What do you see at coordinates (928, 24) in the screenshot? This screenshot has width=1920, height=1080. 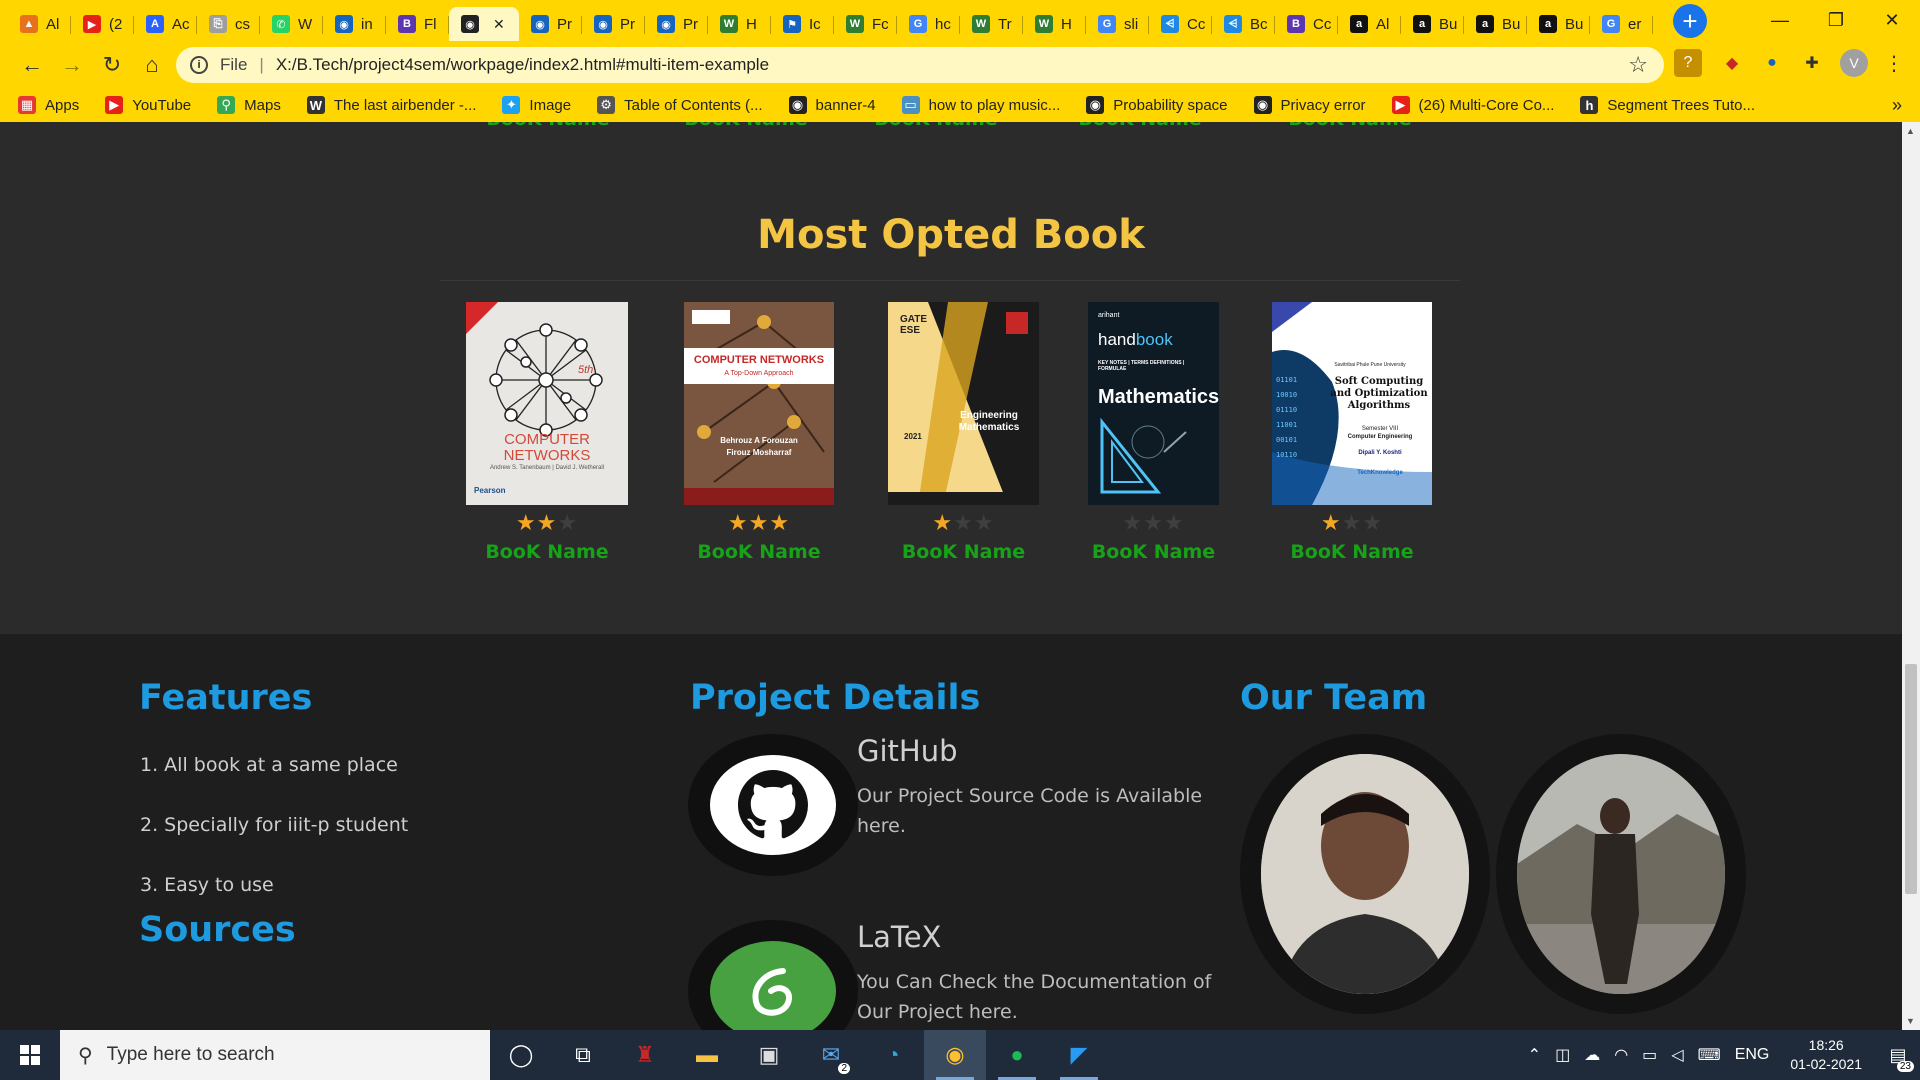 I see `browser-tab: Ghc` at bounding box center [928, 24].